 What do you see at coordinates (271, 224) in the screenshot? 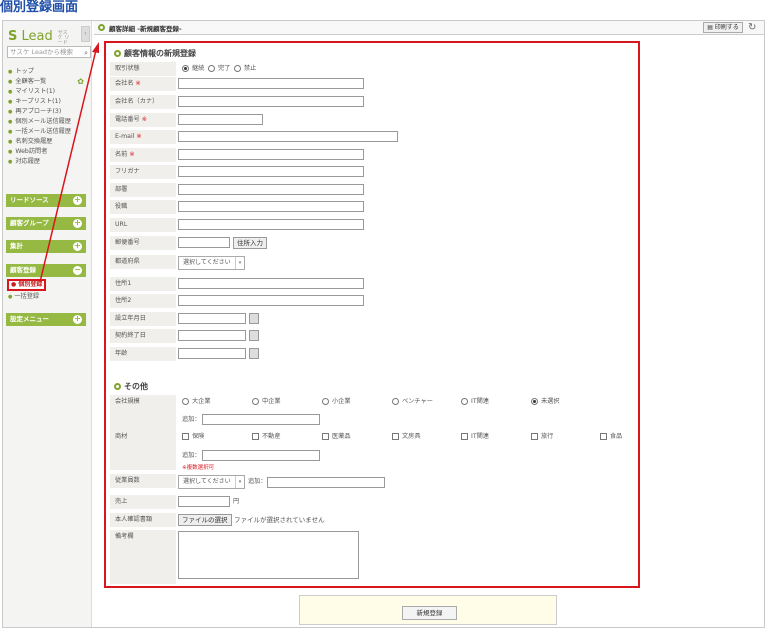
I see `url-input` at bounding box center [271, 224].